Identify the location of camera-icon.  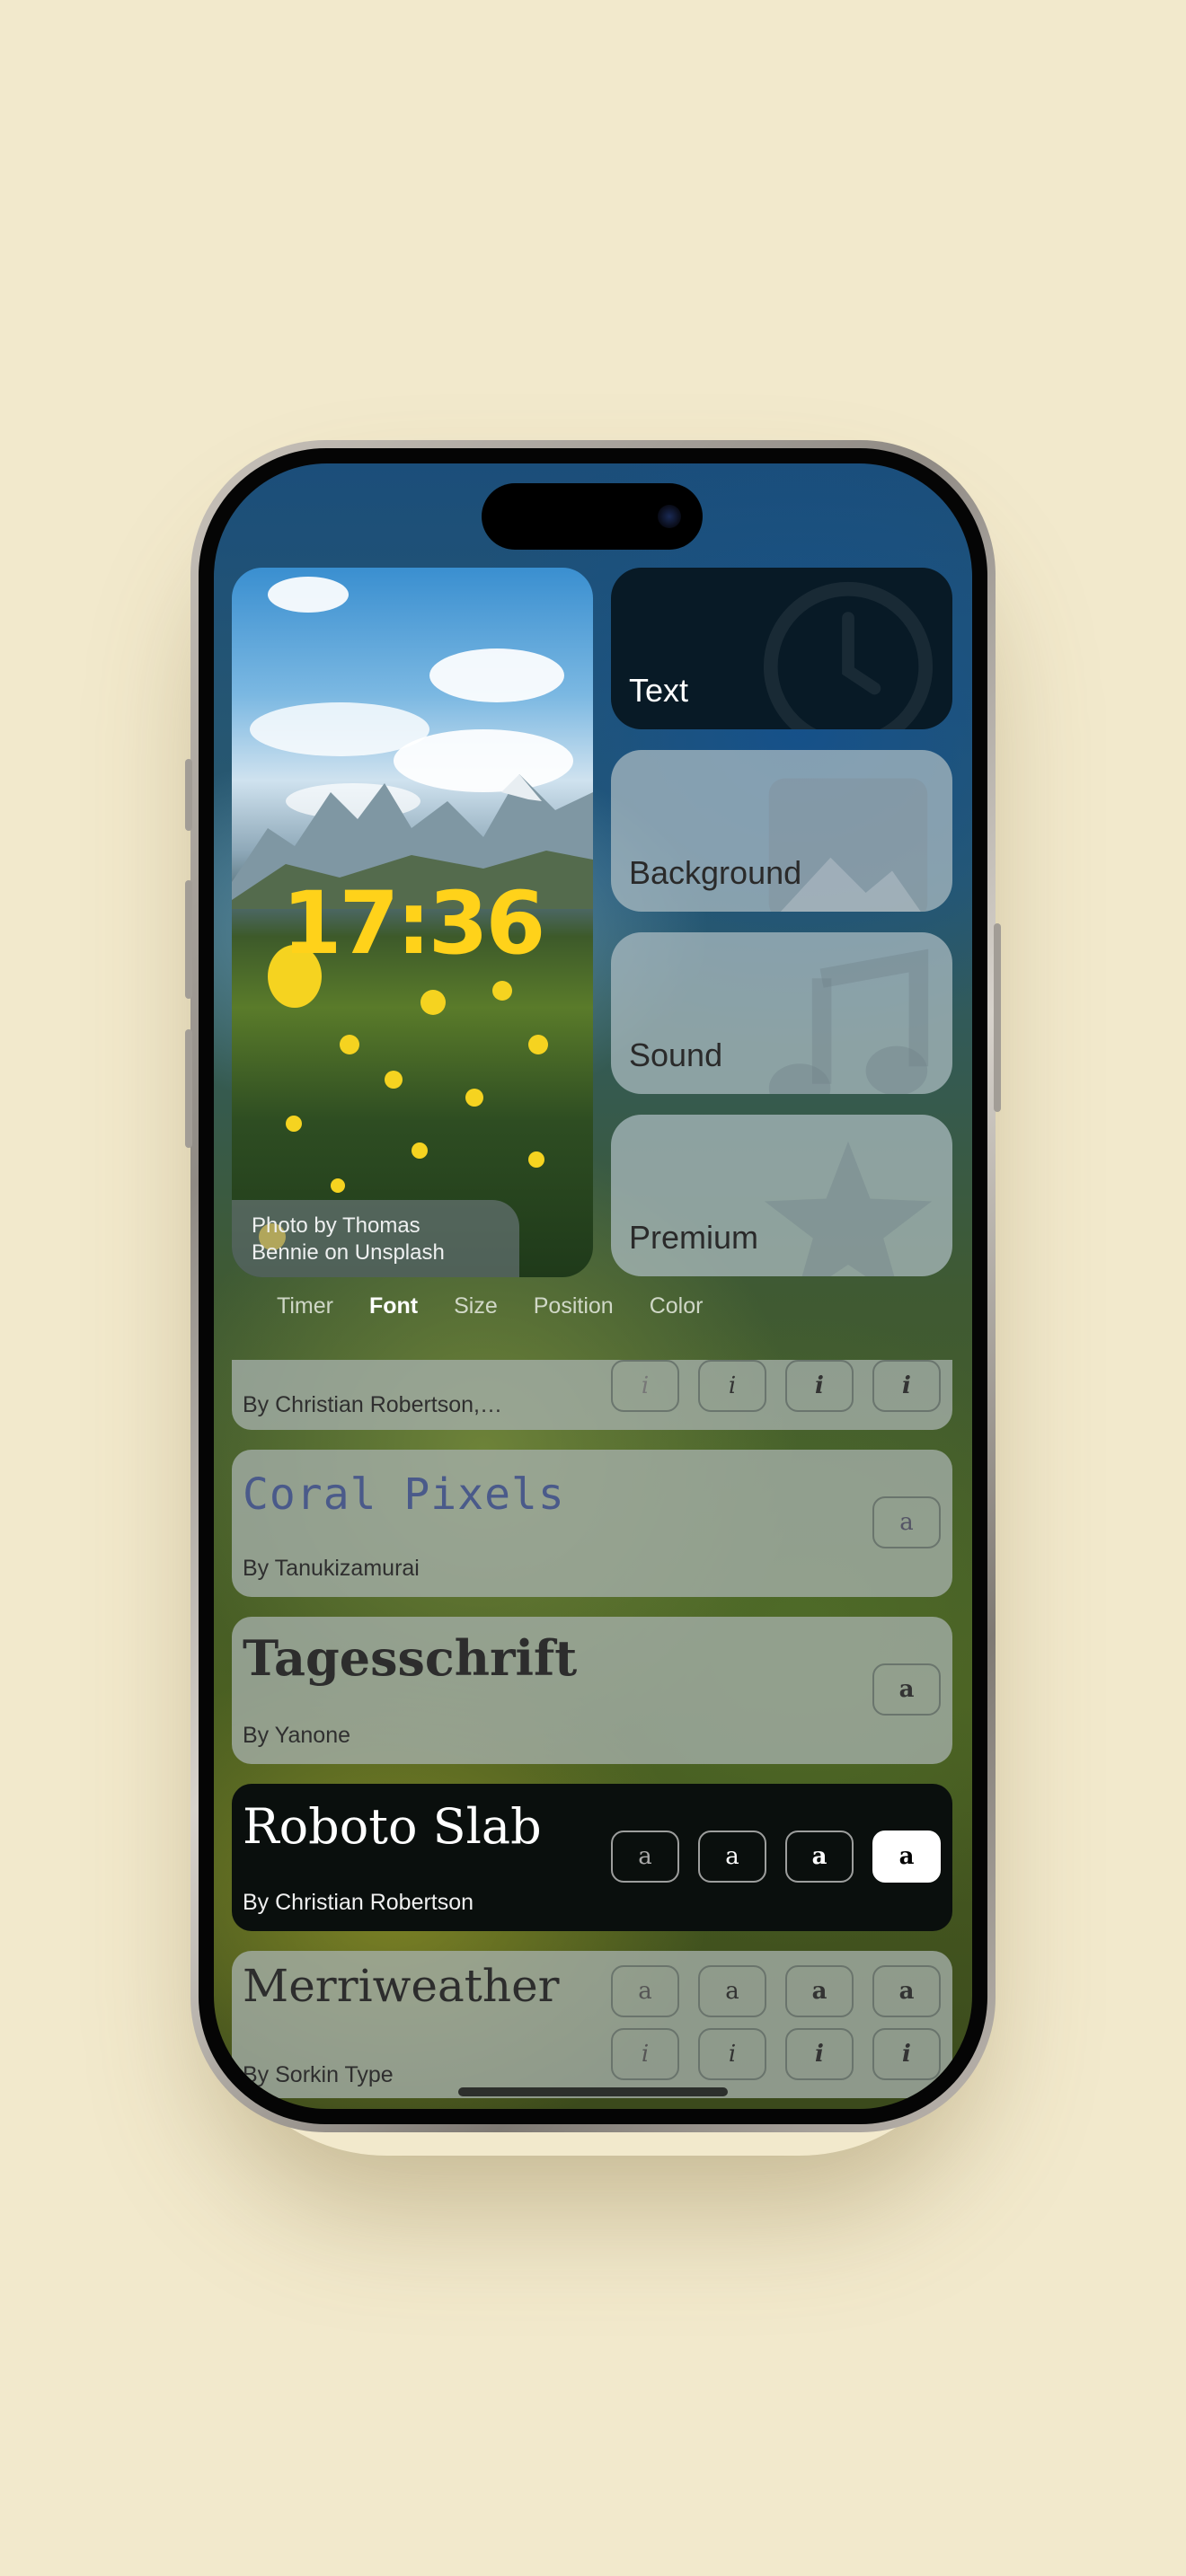
(669, 516).